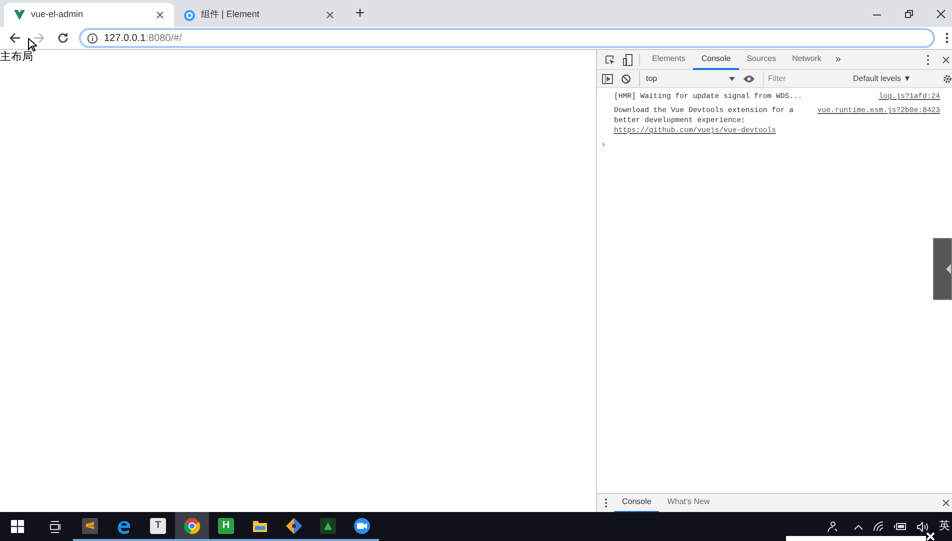 Image resolution: width=952 pixels, height=541 pixels. What do you see at coordinates (63, 38) in the screenshot?
I see `reload-icon` at bounding box center [63, 38].